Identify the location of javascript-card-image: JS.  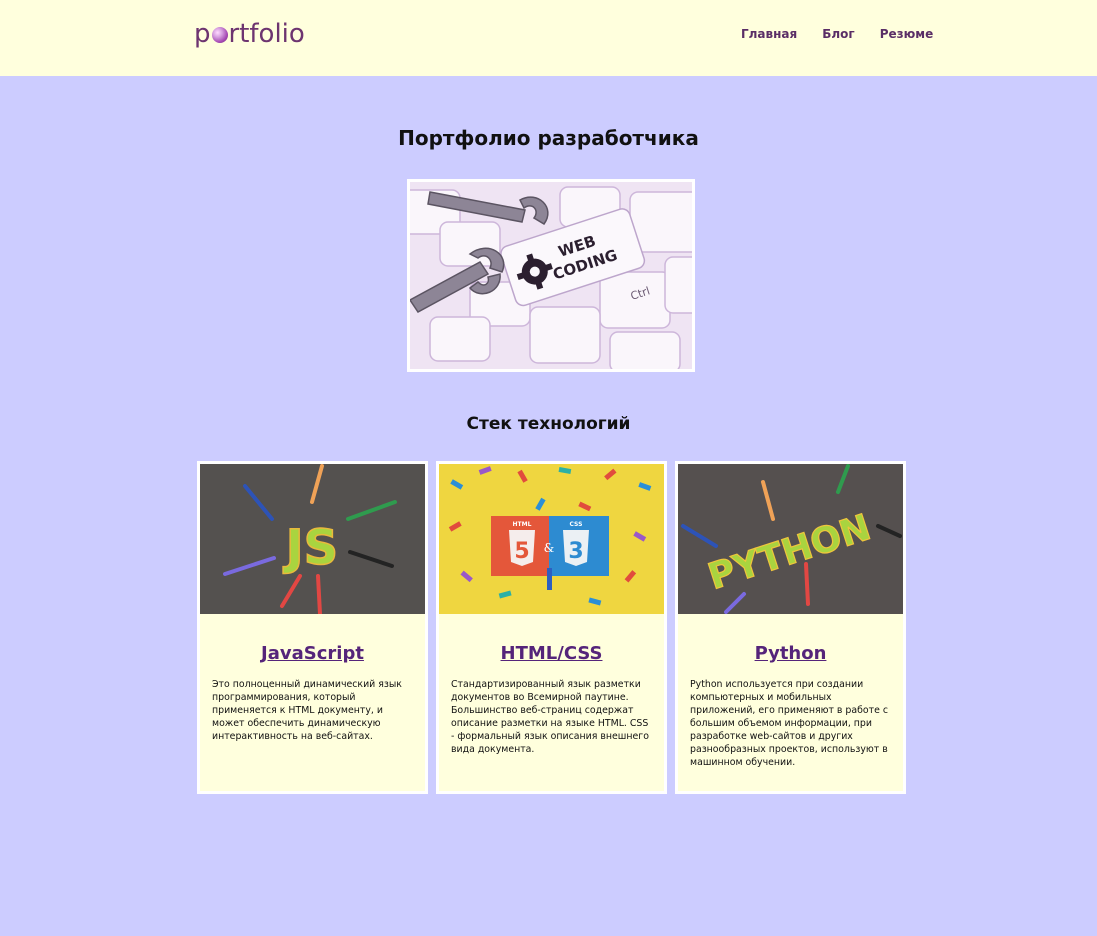
(312, 539).